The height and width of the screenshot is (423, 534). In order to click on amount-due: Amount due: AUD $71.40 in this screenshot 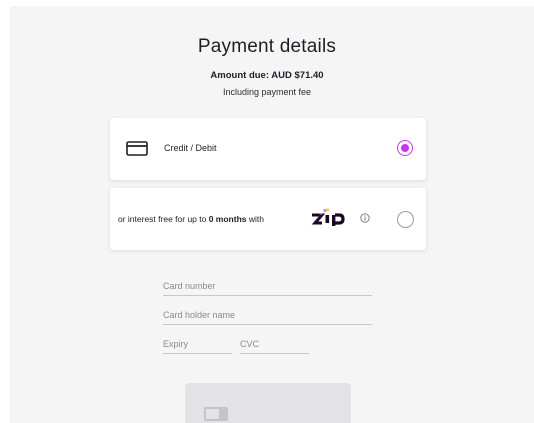, I will do `click(267, 75)`.